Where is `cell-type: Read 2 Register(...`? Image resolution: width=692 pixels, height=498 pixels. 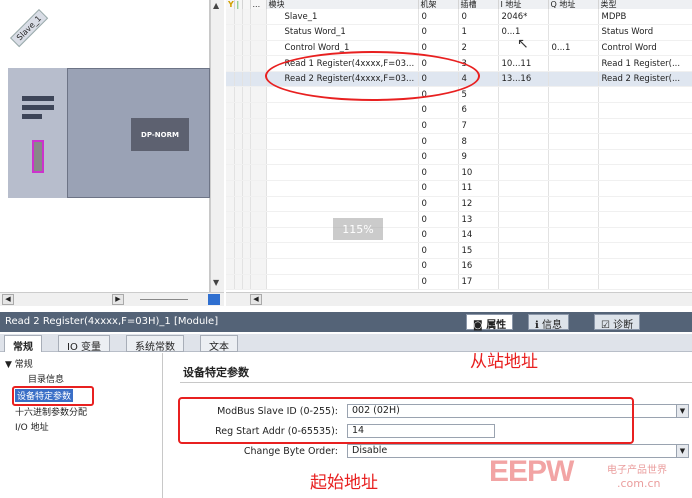
cell-type: Read 2 Register(... is located at coordinates (645, 79).